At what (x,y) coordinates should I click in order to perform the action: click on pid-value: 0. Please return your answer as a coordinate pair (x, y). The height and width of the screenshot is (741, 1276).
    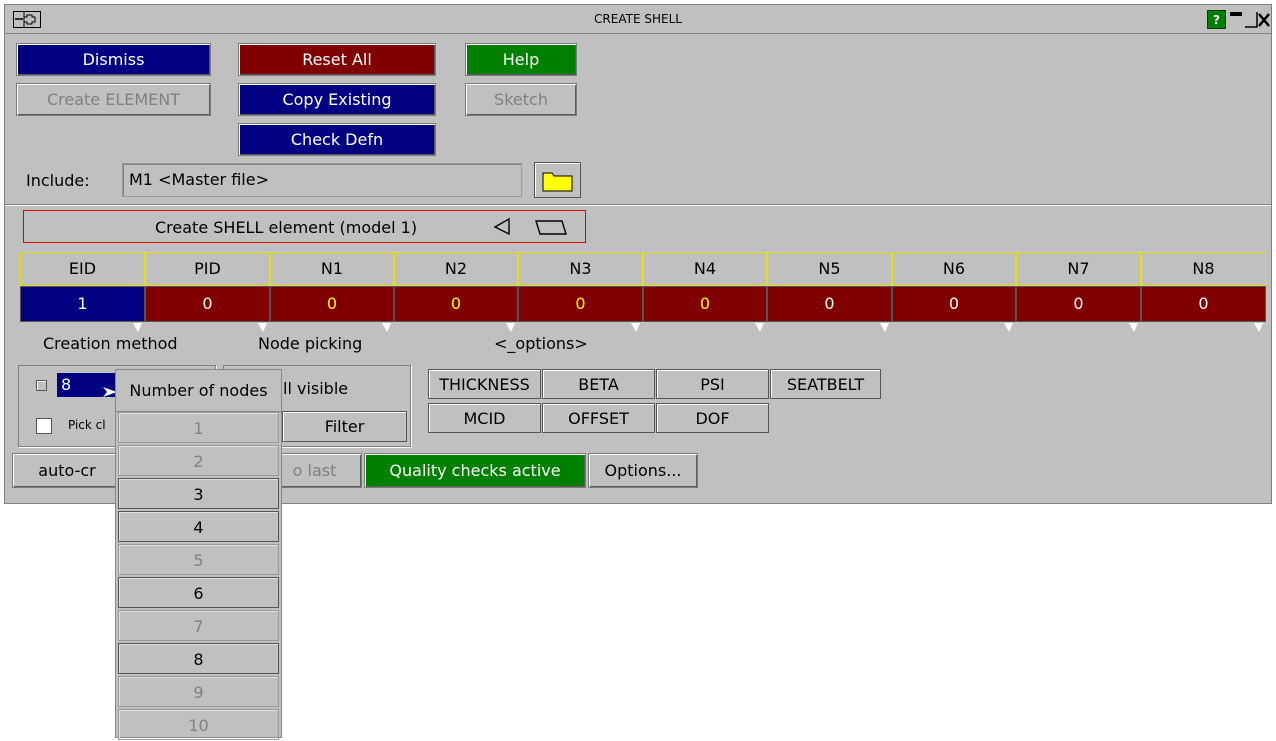
    Looking at the image, I should click on (207, 303).